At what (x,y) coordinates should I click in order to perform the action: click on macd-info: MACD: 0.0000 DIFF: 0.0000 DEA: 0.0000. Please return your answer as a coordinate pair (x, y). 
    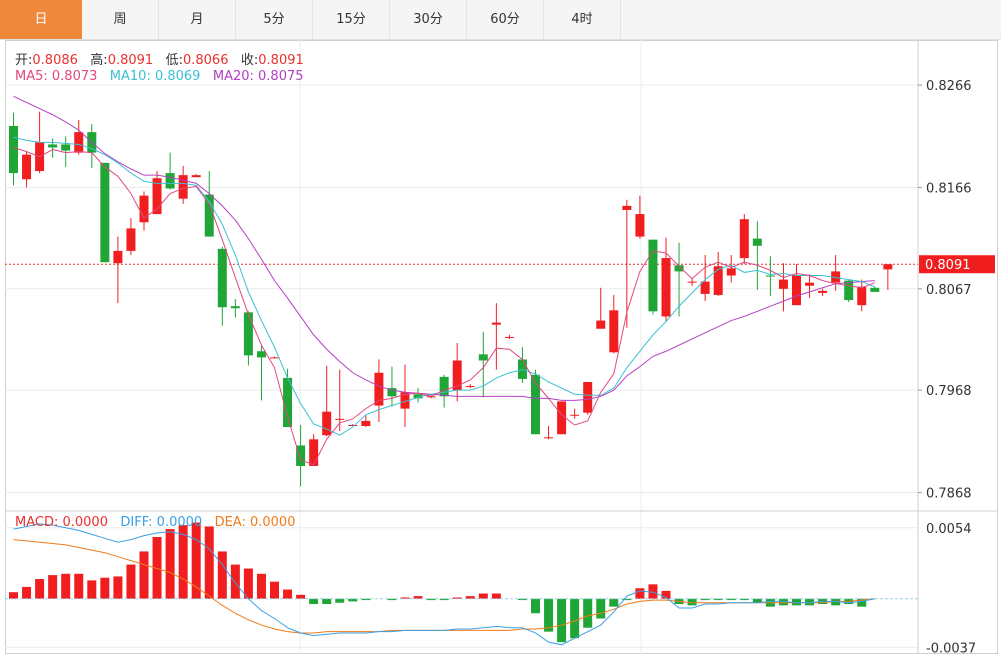
    Looking at the image, I should click on (155, 522).